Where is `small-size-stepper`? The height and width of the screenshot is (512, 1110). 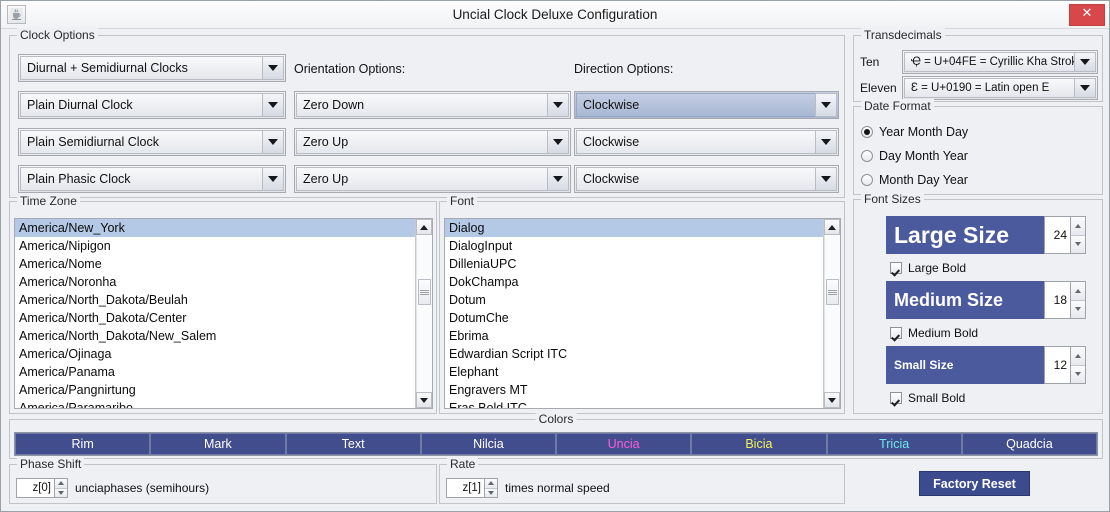
small-size-stepper is located at coordinates (1078, 365).